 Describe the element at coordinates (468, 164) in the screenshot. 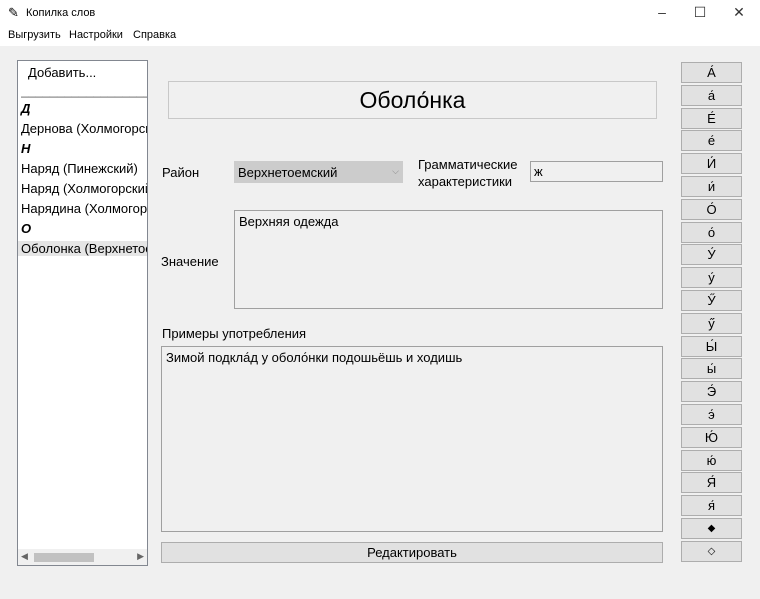

I see `grammar-label-1: Грамматические` at that location.